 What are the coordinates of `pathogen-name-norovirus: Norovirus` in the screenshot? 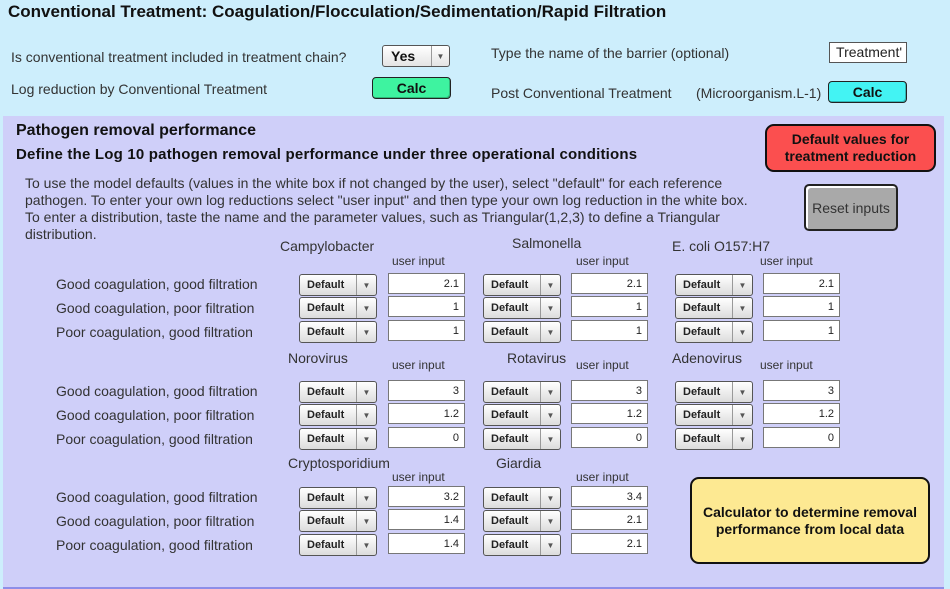 It's located at (318, 358).